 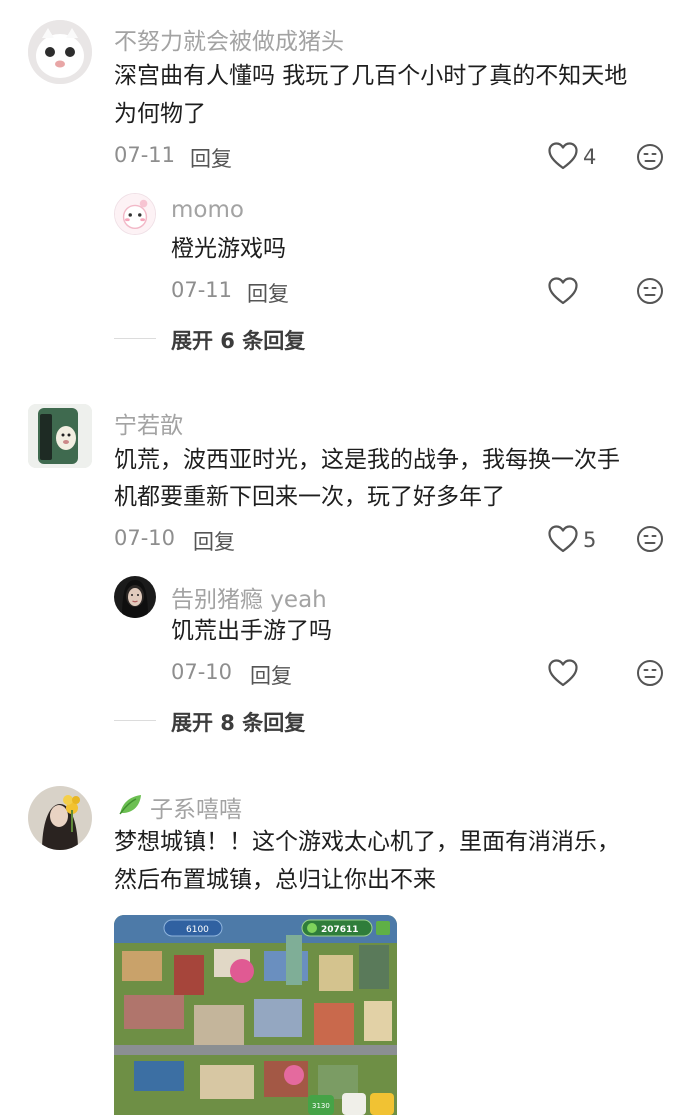 What do you see at coordinates (255, 1015) in the screenshot?
I see `comment-image: 6100 207611 3130` at bounding box center [255, 1015].